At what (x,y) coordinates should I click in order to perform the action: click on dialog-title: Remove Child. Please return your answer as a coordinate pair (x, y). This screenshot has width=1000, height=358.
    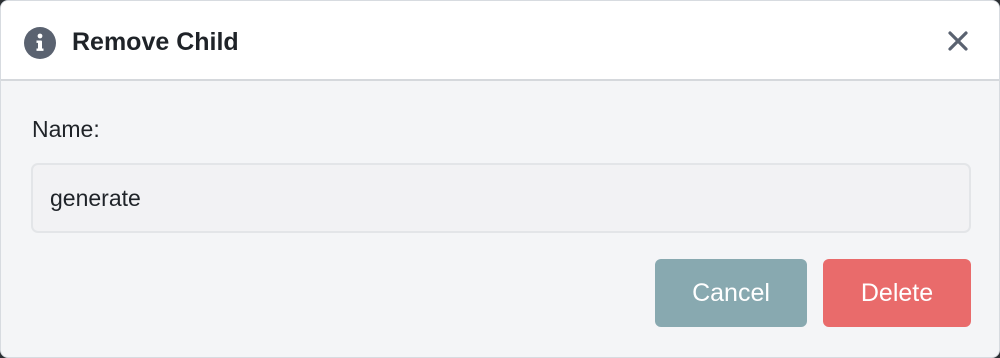
    Looking at the image, I should click on (155, 42).